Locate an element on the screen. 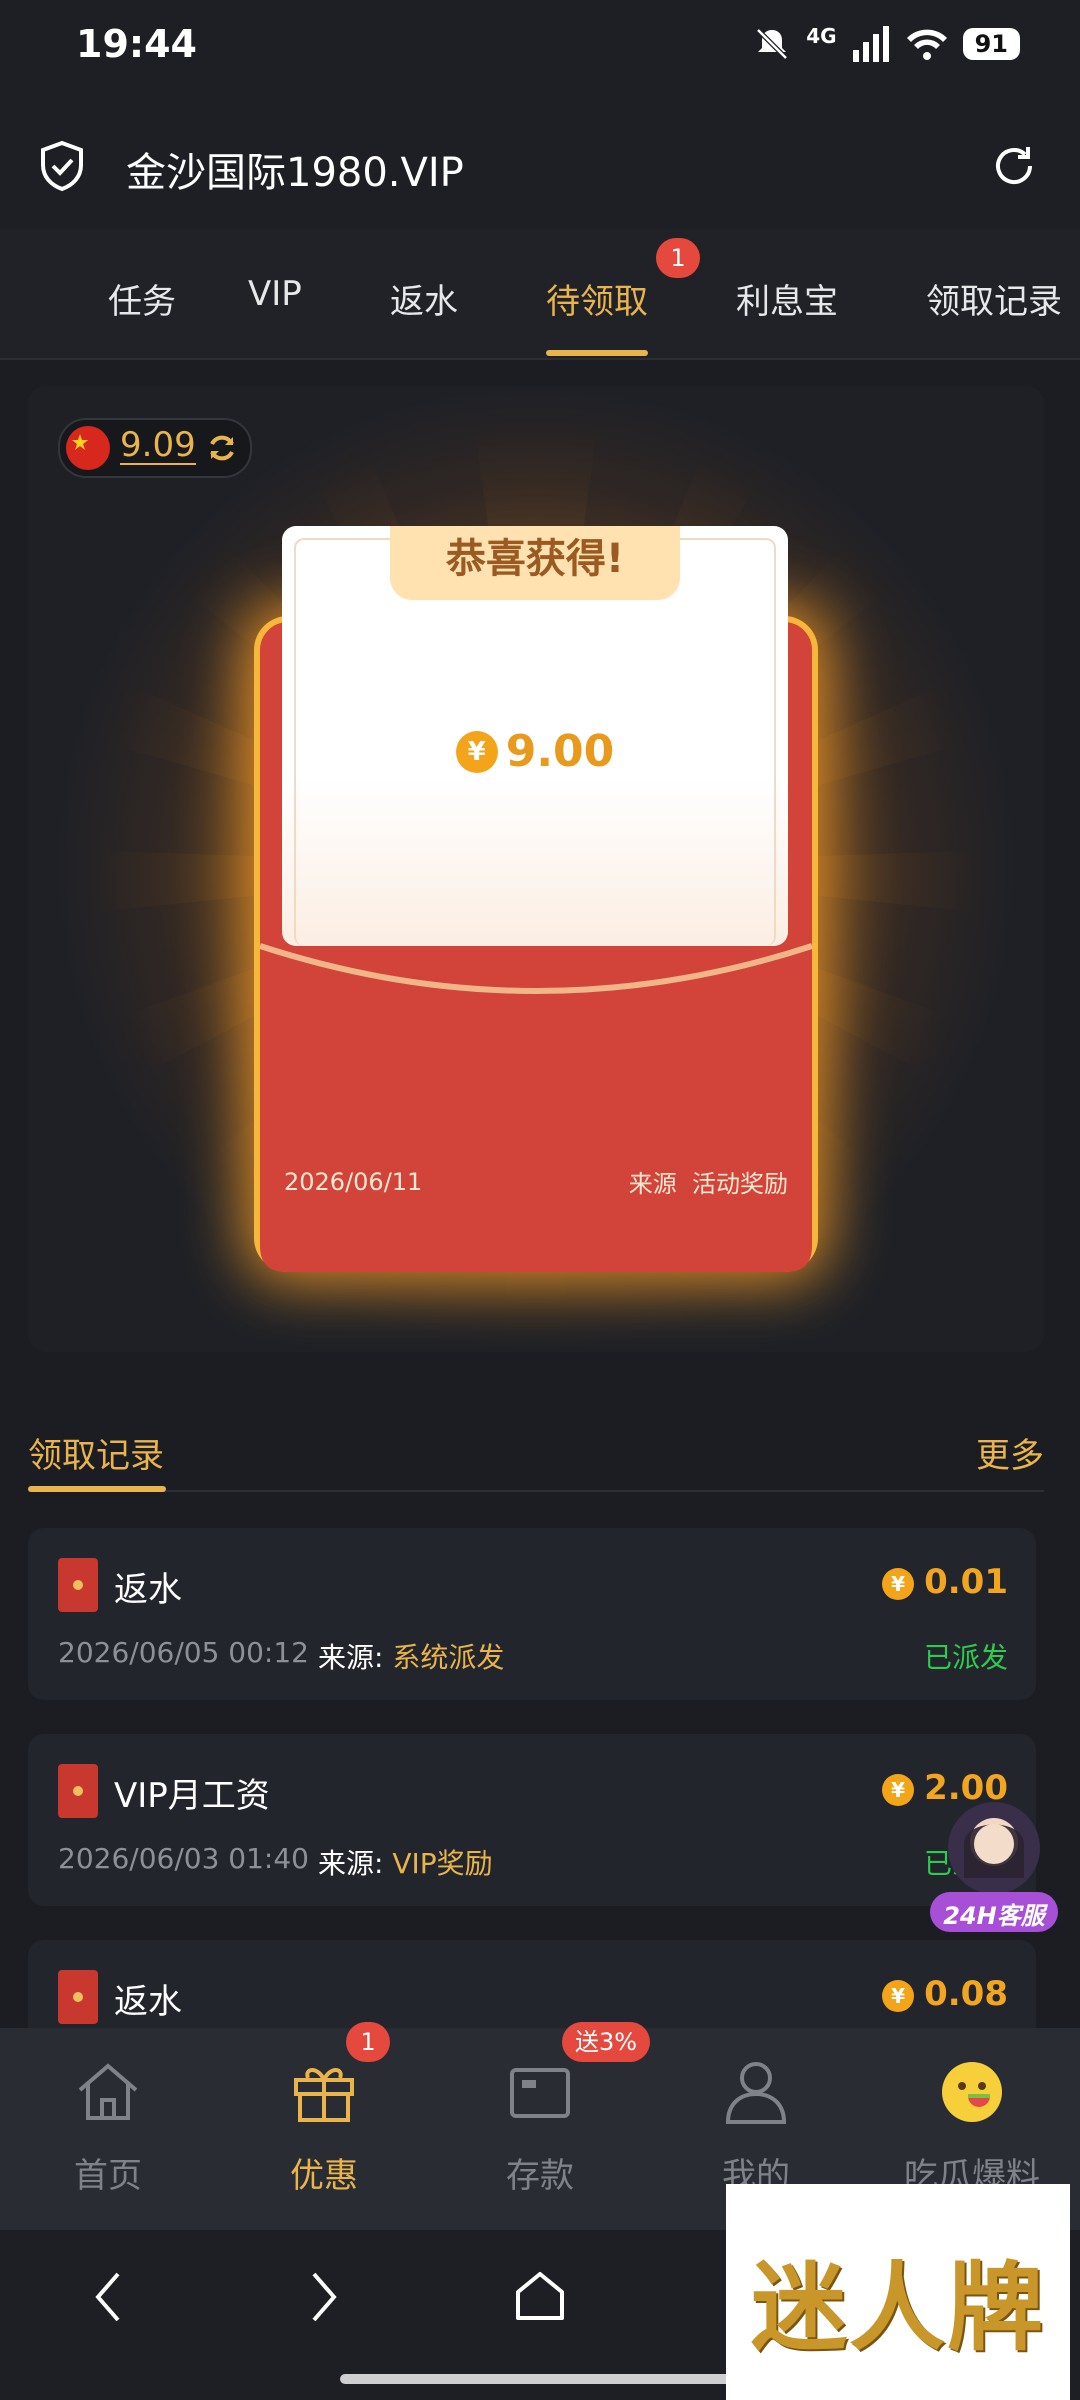 Image resolution: width=1080 pixels, height=2400 pixels. mute-bell-icon is located at coordinates (772, 44).